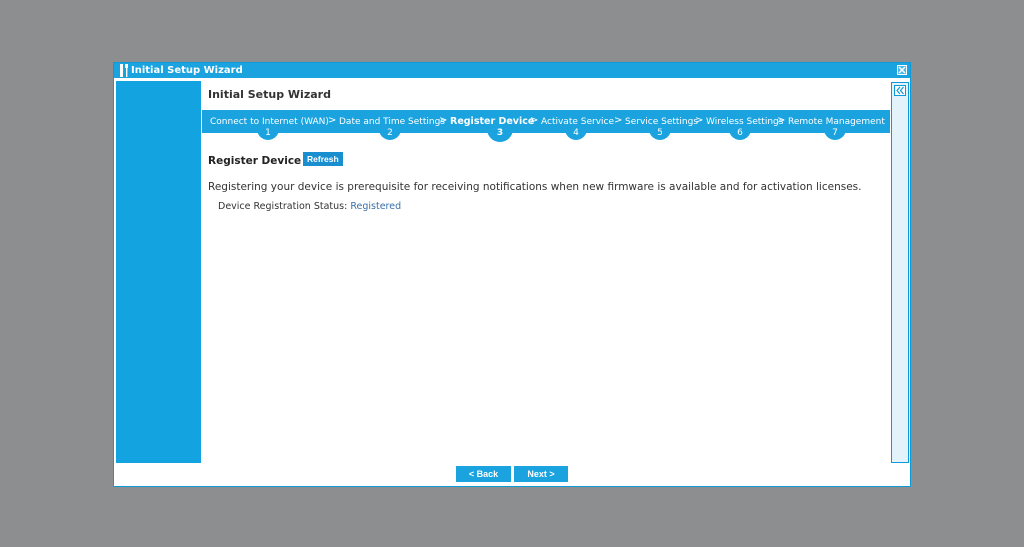 The height and width of the screenshot is (547, 1024). What do you see at coordinates (392, 122) in the screenshot?
I see `step-label-date-and-time: Date and Time Settings` at bounding box center [392, 122].